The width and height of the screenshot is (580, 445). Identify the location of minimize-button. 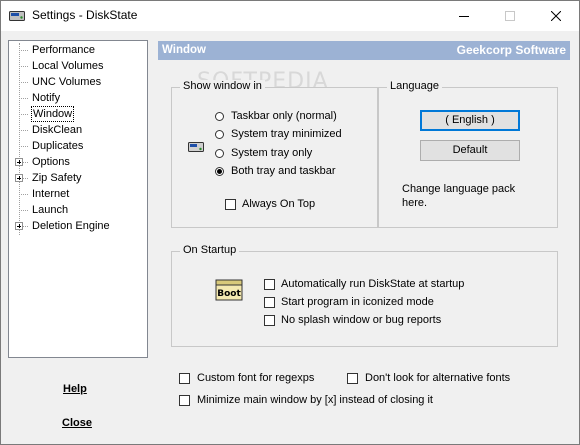
(464, 16).